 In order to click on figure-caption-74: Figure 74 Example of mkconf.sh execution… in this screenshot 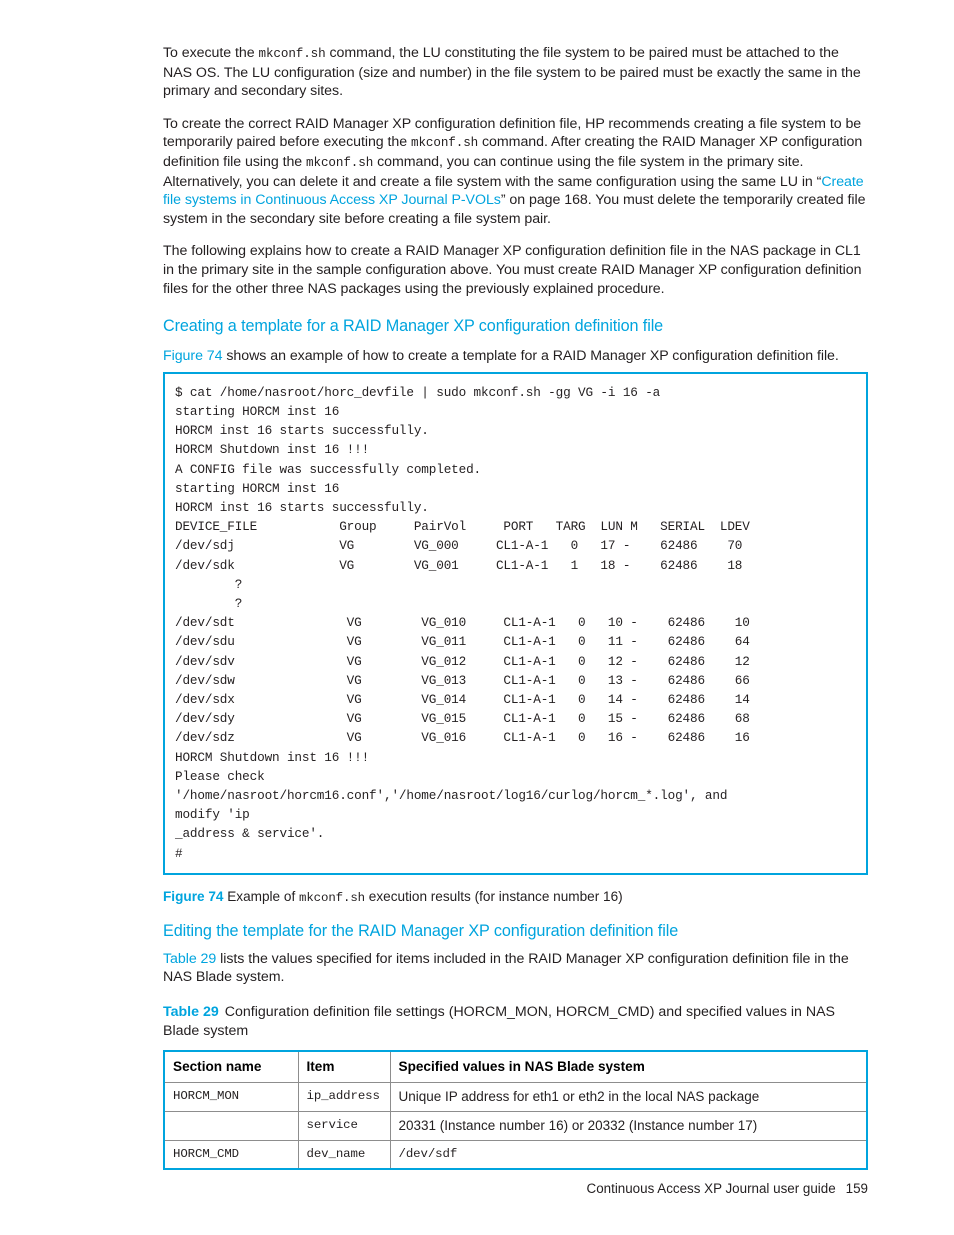, I will do `click(515, 897)`.